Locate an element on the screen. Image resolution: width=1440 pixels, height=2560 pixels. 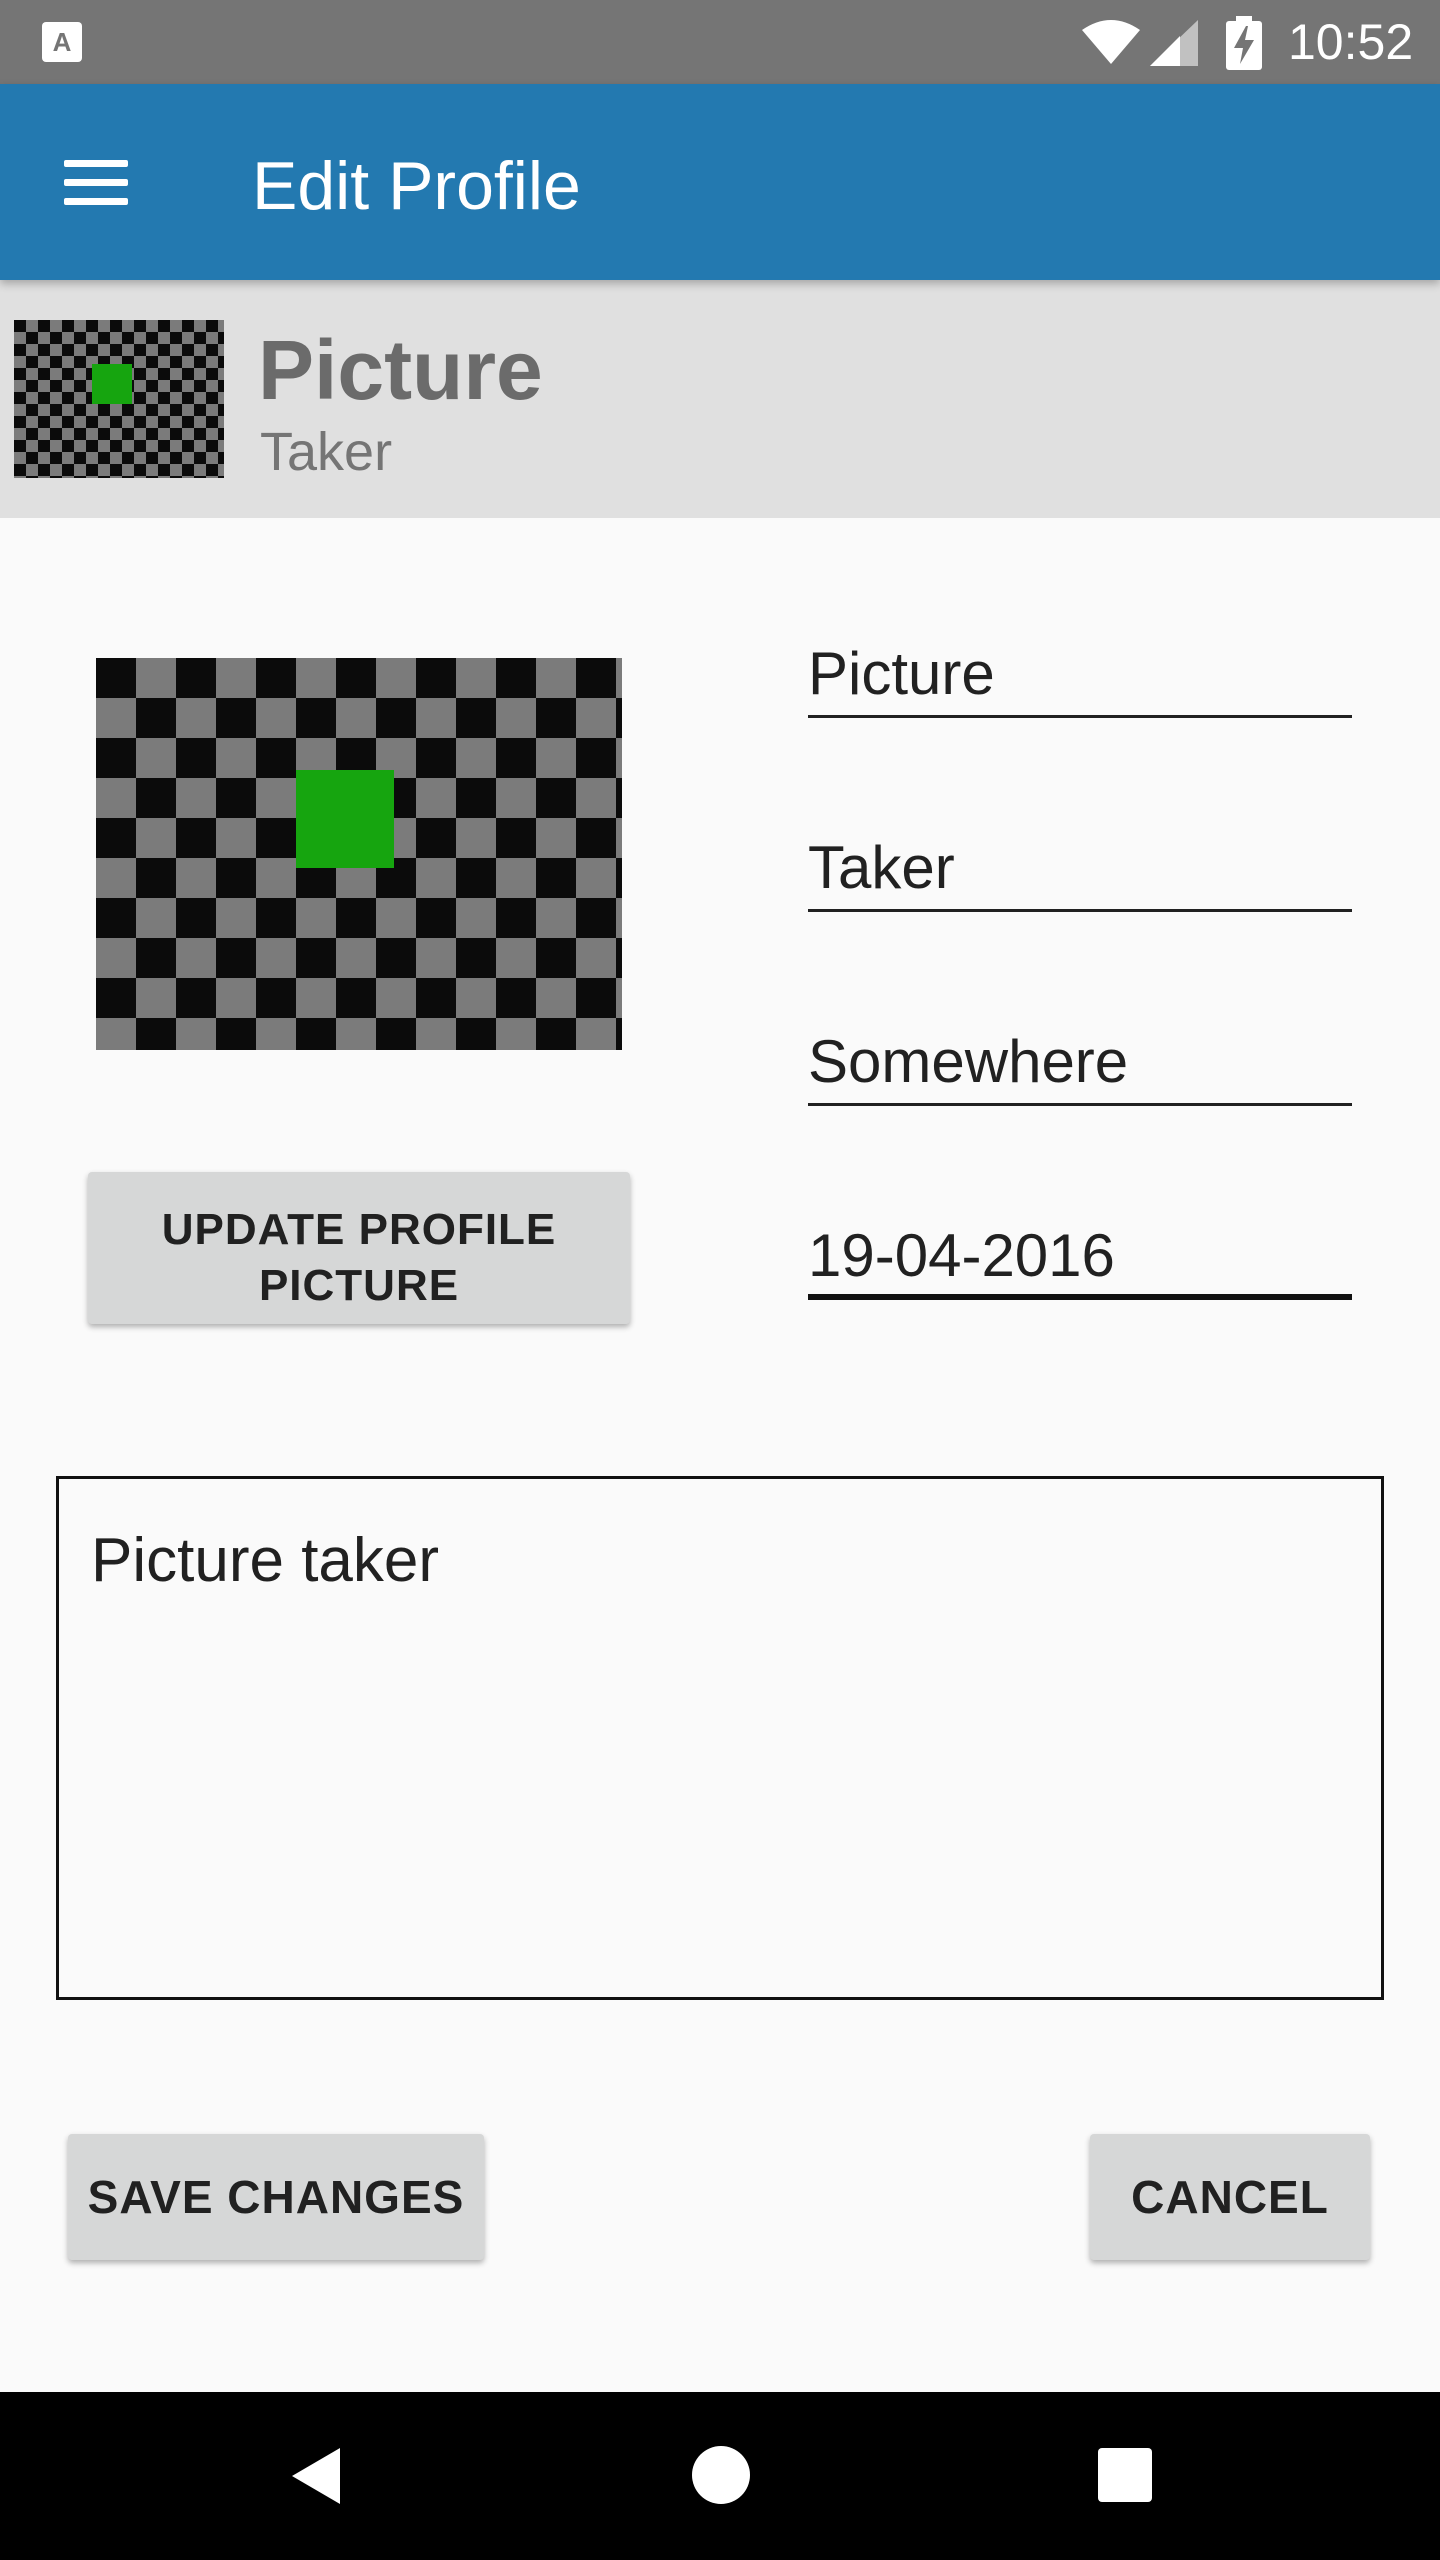
update-profile-picture-button: UPDATE PROFILE PICTURE is located at coordinates (359, 1248).